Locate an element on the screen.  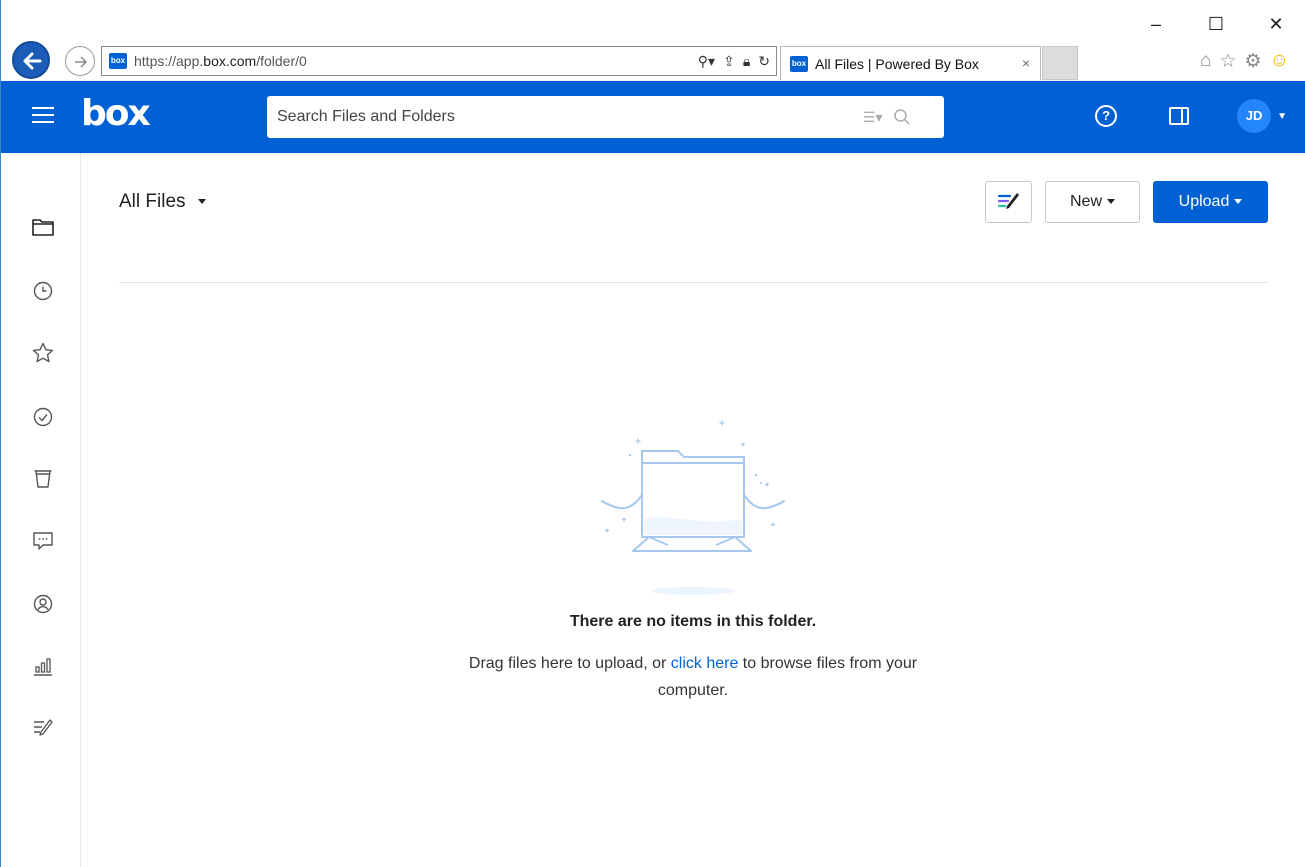
user-circle-icon is located at coordinates (43, 604).